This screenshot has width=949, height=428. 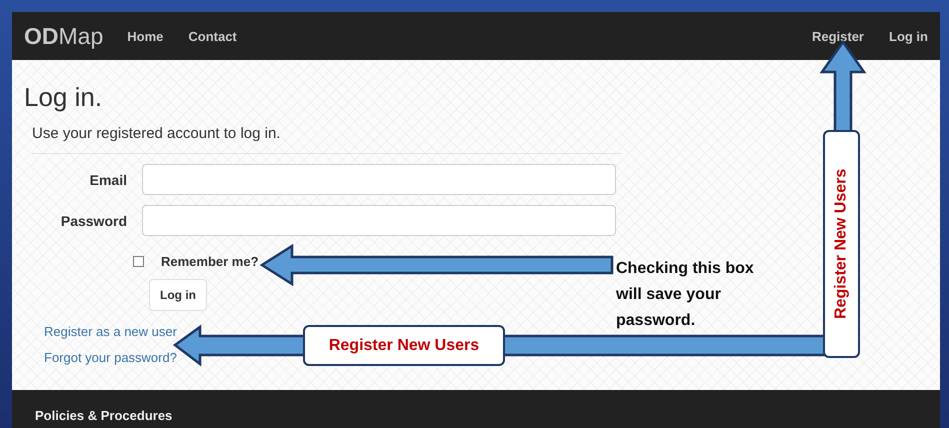 I want to click on page-title: Log in., so click(x=64, y=97).